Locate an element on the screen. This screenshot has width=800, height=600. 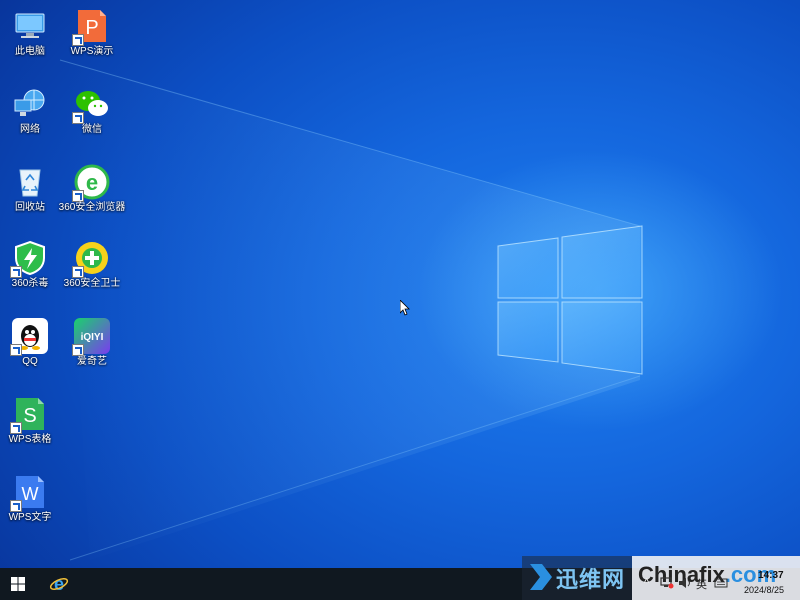
taskbar-internet-explorer: e is located at coordinates (59, 584).